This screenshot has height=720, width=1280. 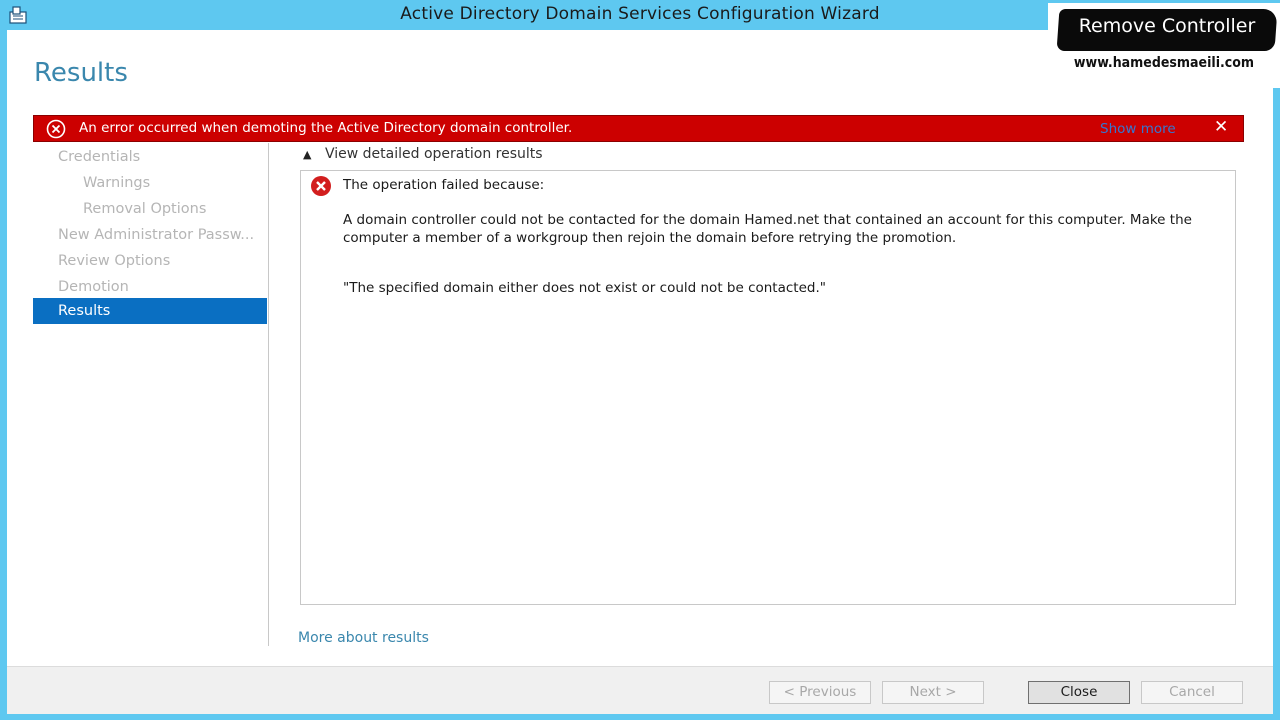 What do you see at coordinates (307, 154) in the screenshot?
I see `chevron-up-icon: ▲` at bounding box center [307, 154].